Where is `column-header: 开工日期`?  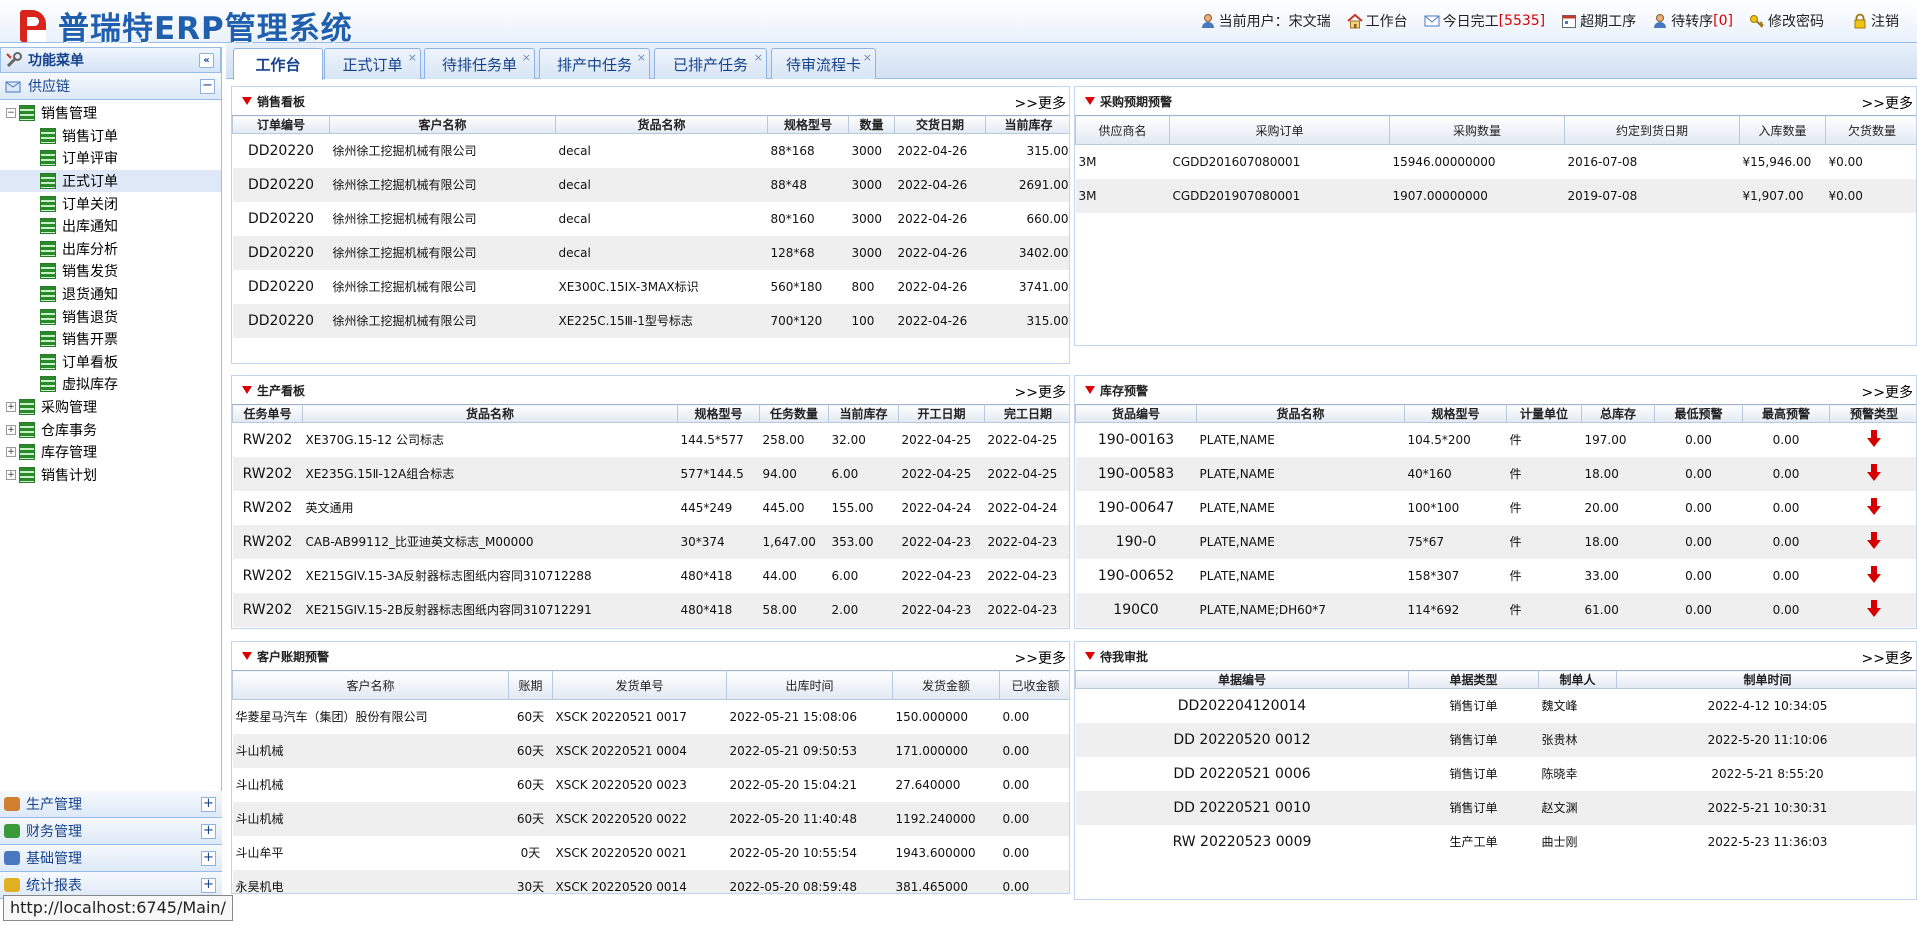
column-header: 开工日期 is located at coordinates (941, 413).